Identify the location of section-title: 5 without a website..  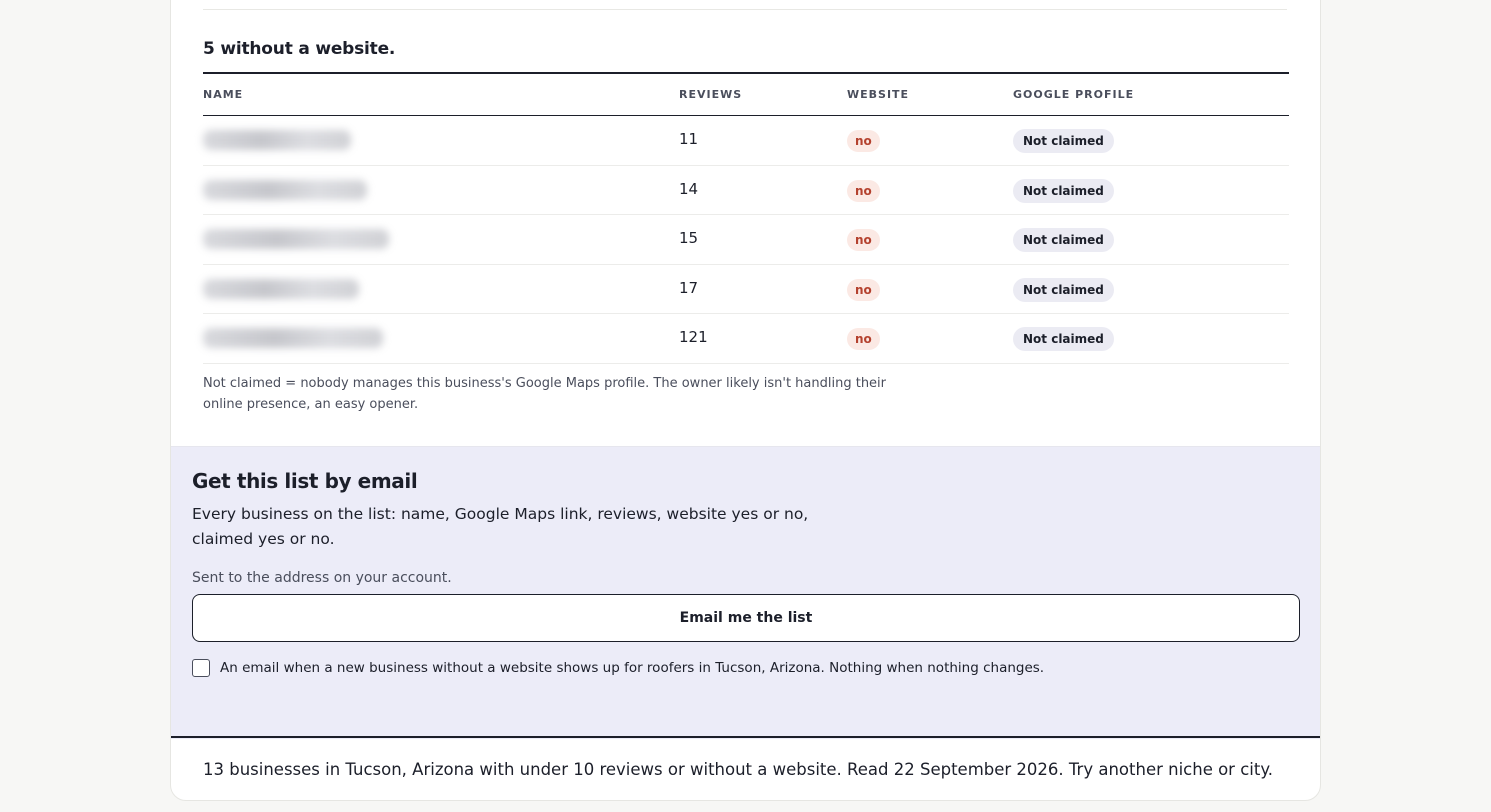
(299, 49).